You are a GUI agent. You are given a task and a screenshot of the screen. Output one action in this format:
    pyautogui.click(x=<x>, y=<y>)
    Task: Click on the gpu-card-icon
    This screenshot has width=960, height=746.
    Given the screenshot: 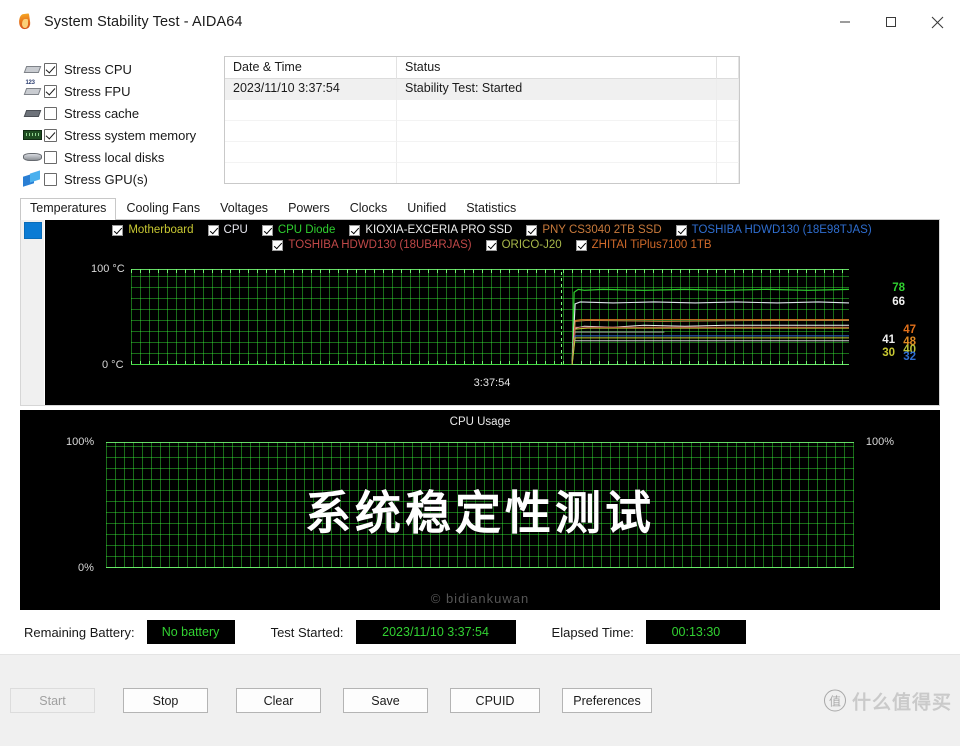 What is the action you would take?
    pyautogui.click(x=32, y=179)
    